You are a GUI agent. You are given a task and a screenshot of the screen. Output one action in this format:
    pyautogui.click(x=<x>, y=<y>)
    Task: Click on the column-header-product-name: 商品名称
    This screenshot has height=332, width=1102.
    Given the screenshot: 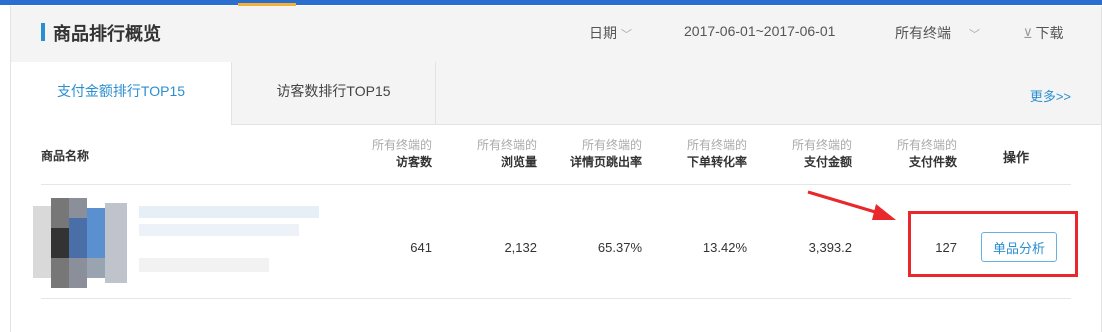 What is the action you would take?
    pyautogui.click(x=65, y=156)
    